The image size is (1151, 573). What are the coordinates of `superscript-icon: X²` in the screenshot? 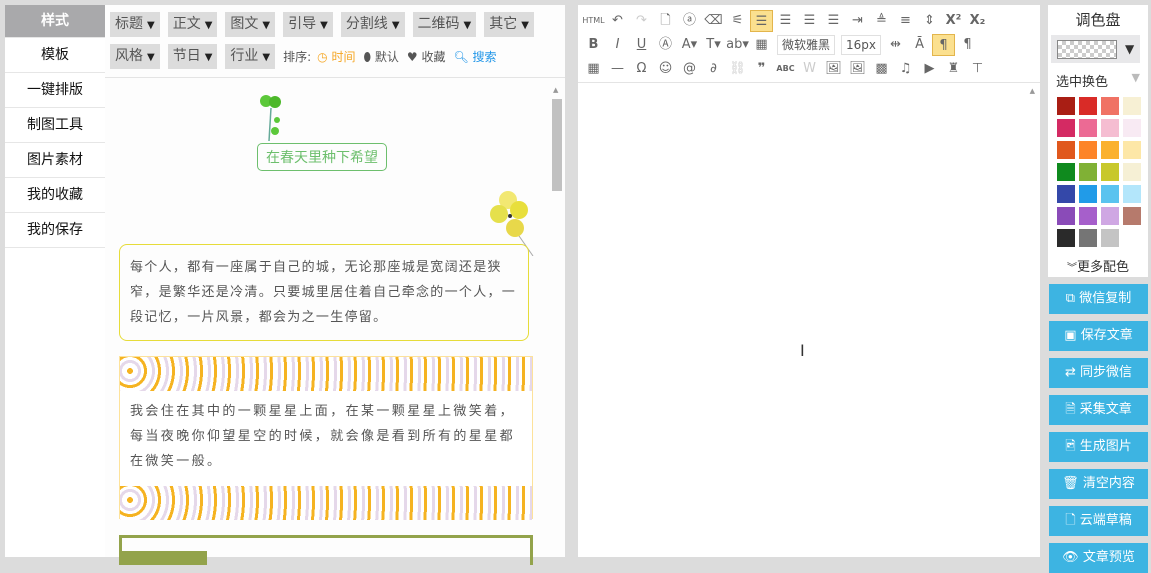 It's located at (953, 21).